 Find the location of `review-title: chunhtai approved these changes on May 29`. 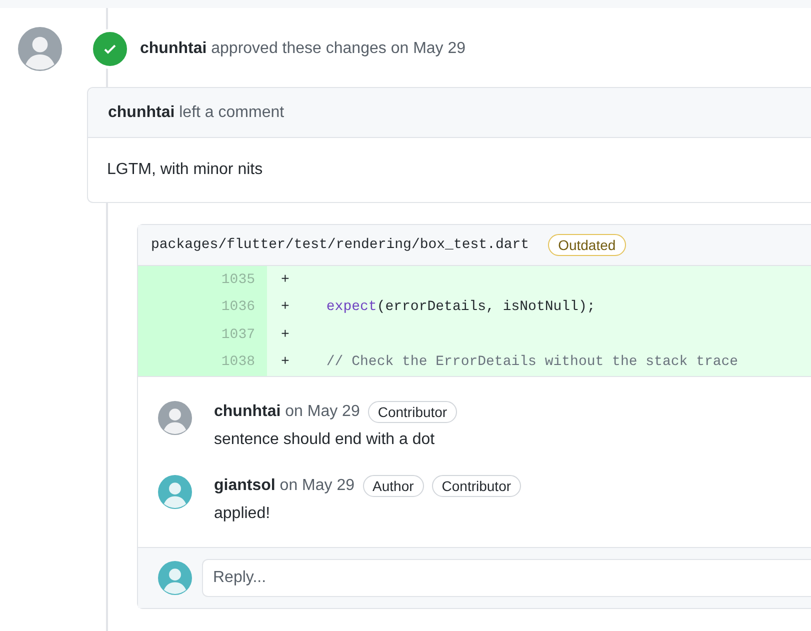

review-title: chunhtai approved these changes on May 29 is located at coordinates (303, 49).